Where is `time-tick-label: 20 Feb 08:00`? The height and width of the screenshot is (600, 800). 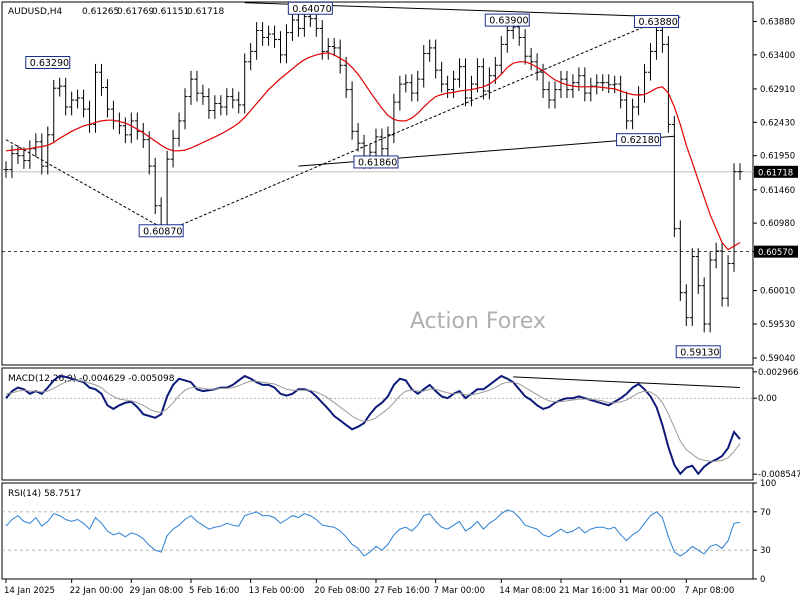
time-tick-label: 20 Feb 08:00 is located at coordinates (342, 591).